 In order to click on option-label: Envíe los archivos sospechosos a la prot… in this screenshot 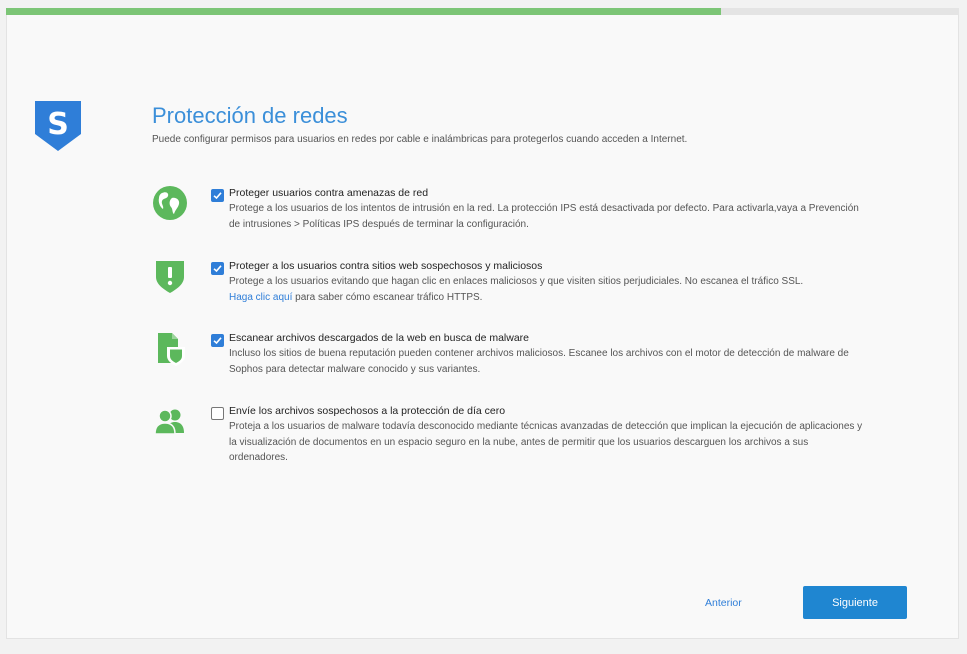, I will do `click(367, 411)`.